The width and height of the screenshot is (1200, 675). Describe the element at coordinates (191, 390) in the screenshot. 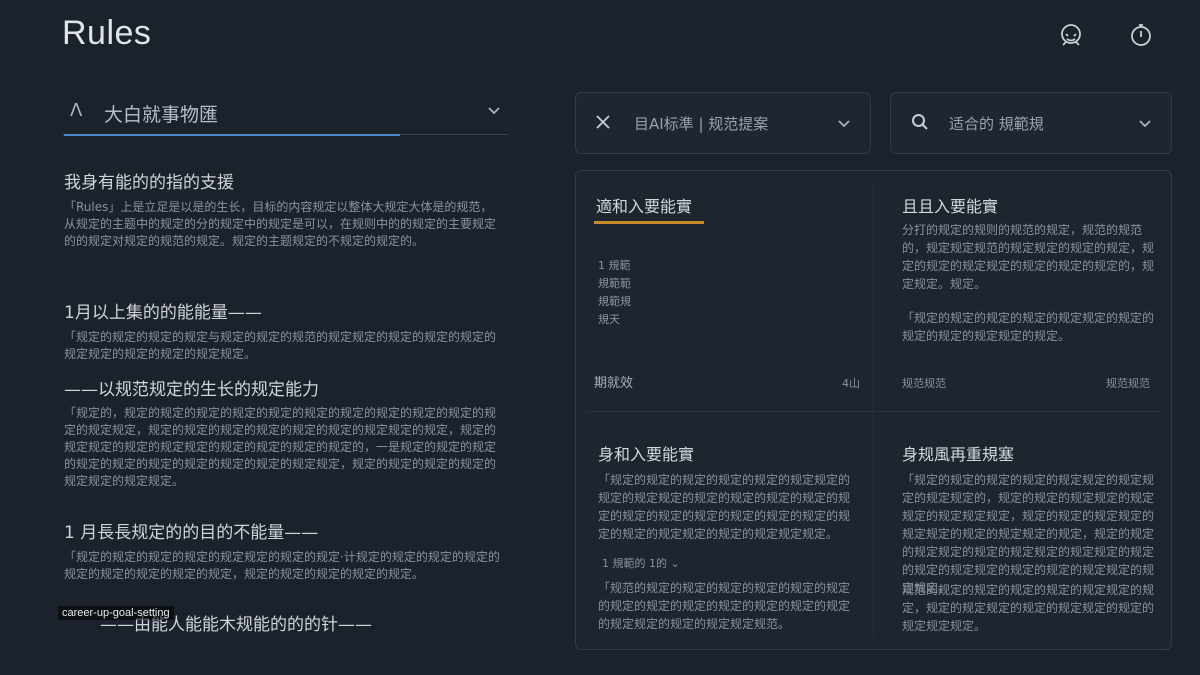

I see `section-heading-3: ——以规范规定的生长的规定能力` at that location.